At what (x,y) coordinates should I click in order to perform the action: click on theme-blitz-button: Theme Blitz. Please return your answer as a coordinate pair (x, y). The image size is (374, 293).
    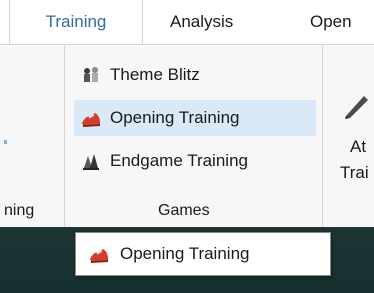
    Looking at the image, I should click on (141, 75).